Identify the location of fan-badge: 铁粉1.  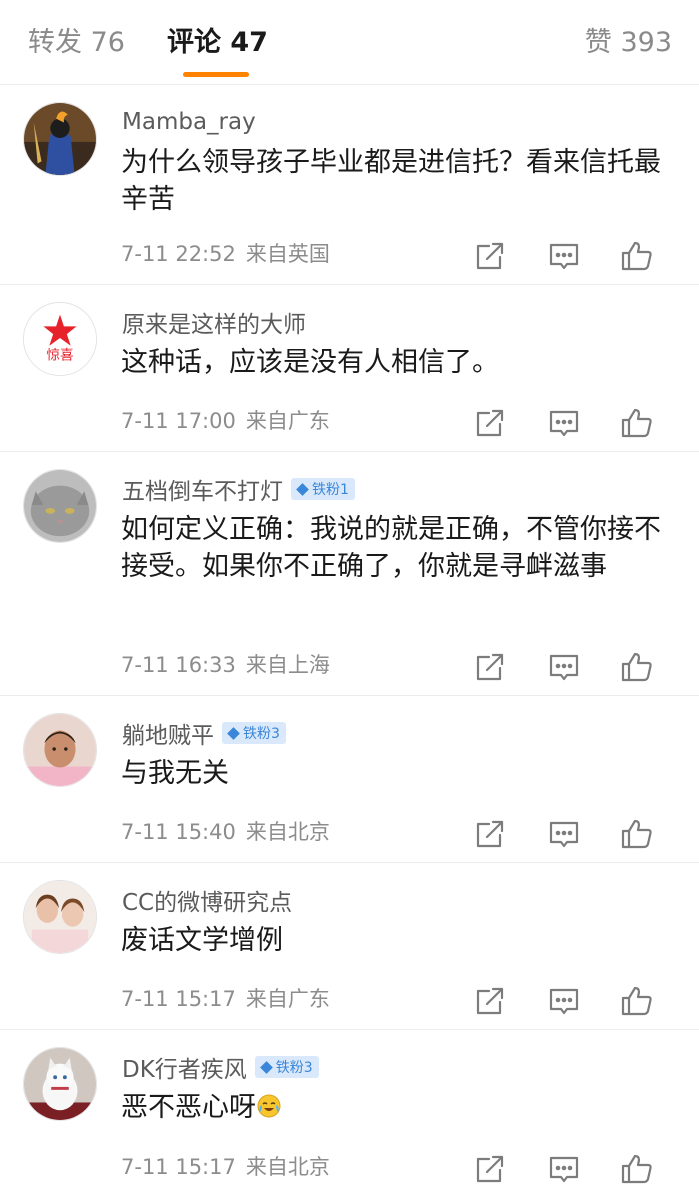
(323, 489).